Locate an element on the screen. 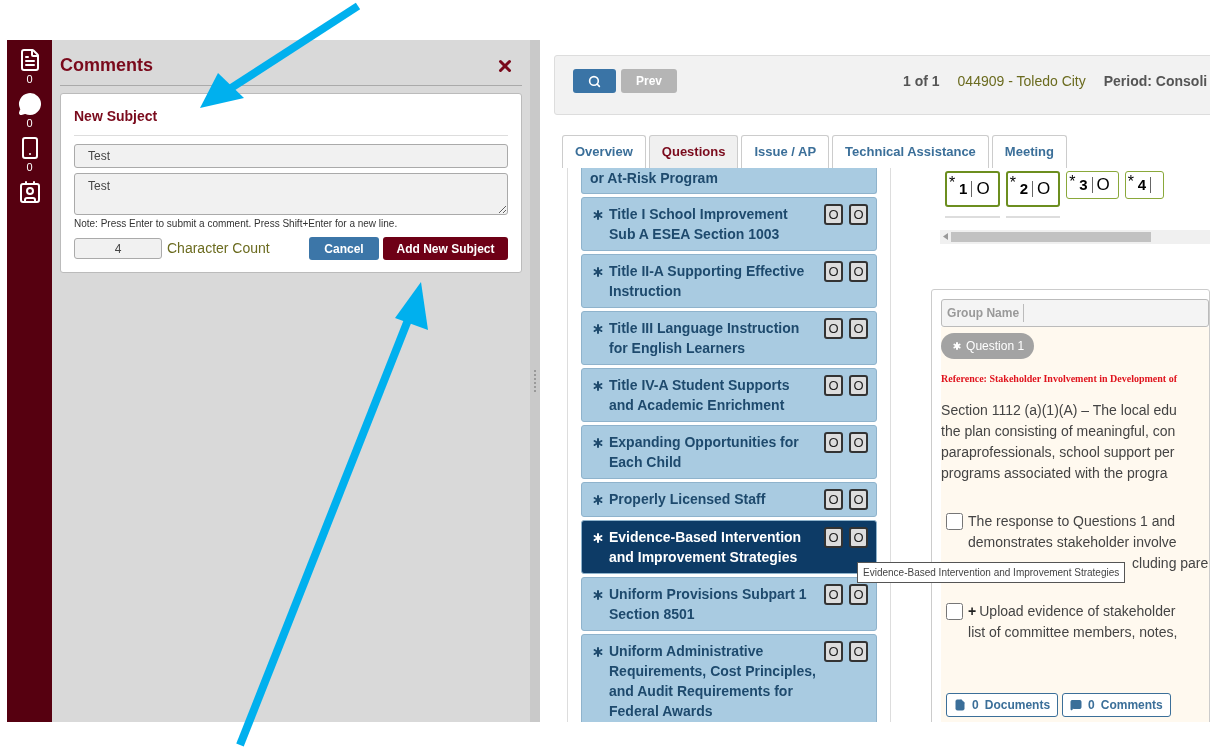 The width and height of the screenshot is (1221, 752). comments-button: 0 Comments is located at coordinates (1116, 704).